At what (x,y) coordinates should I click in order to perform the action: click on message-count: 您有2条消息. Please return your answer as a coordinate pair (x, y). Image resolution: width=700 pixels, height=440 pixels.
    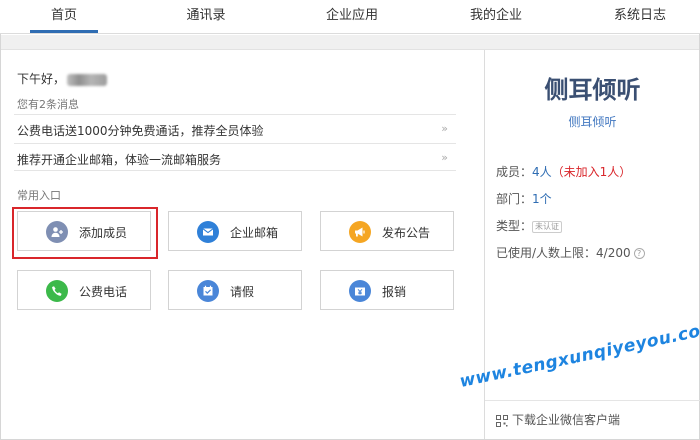
    Looking at the image, I should click on (48, 104).